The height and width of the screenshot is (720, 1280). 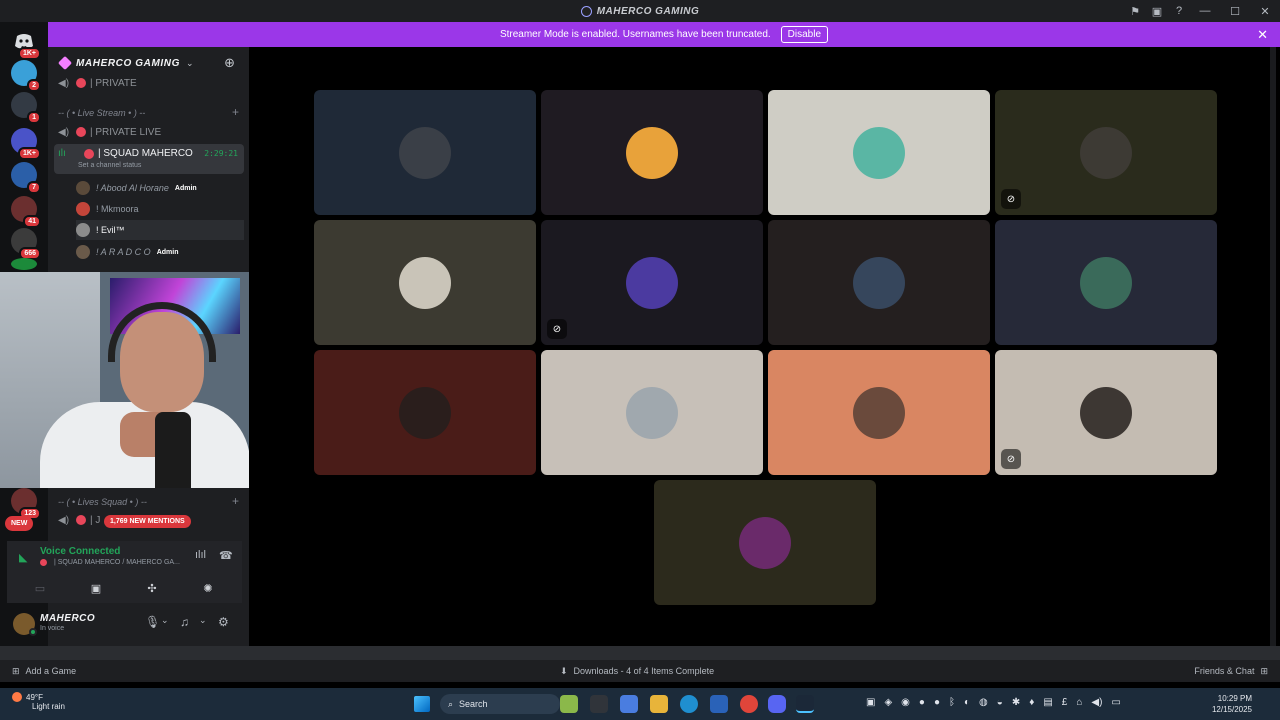 I want to click on disable-streamer-button: Disable, so click(x=804, y=34).